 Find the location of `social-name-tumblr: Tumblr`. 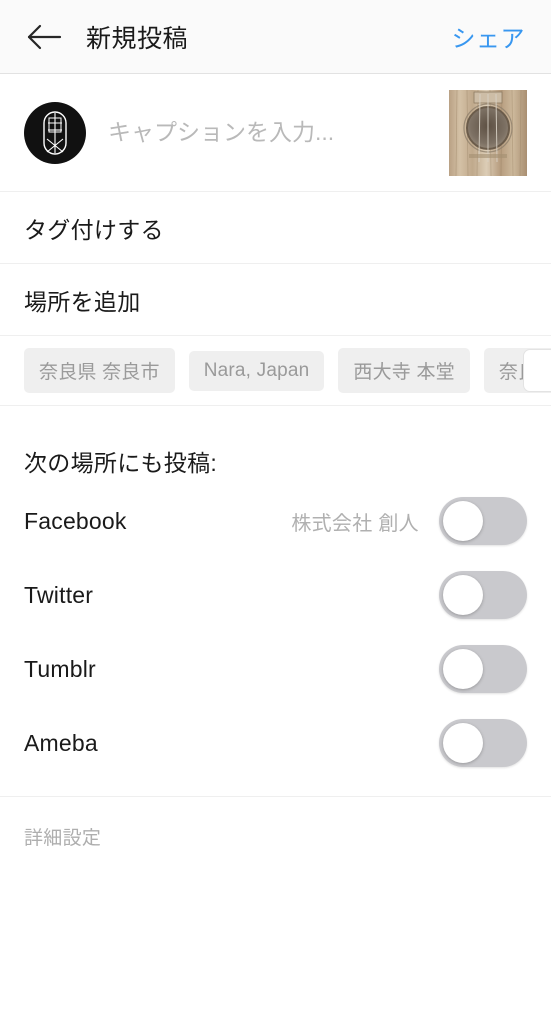

social-name-tumblr: Tumblr is located at coordinates (60, 668).